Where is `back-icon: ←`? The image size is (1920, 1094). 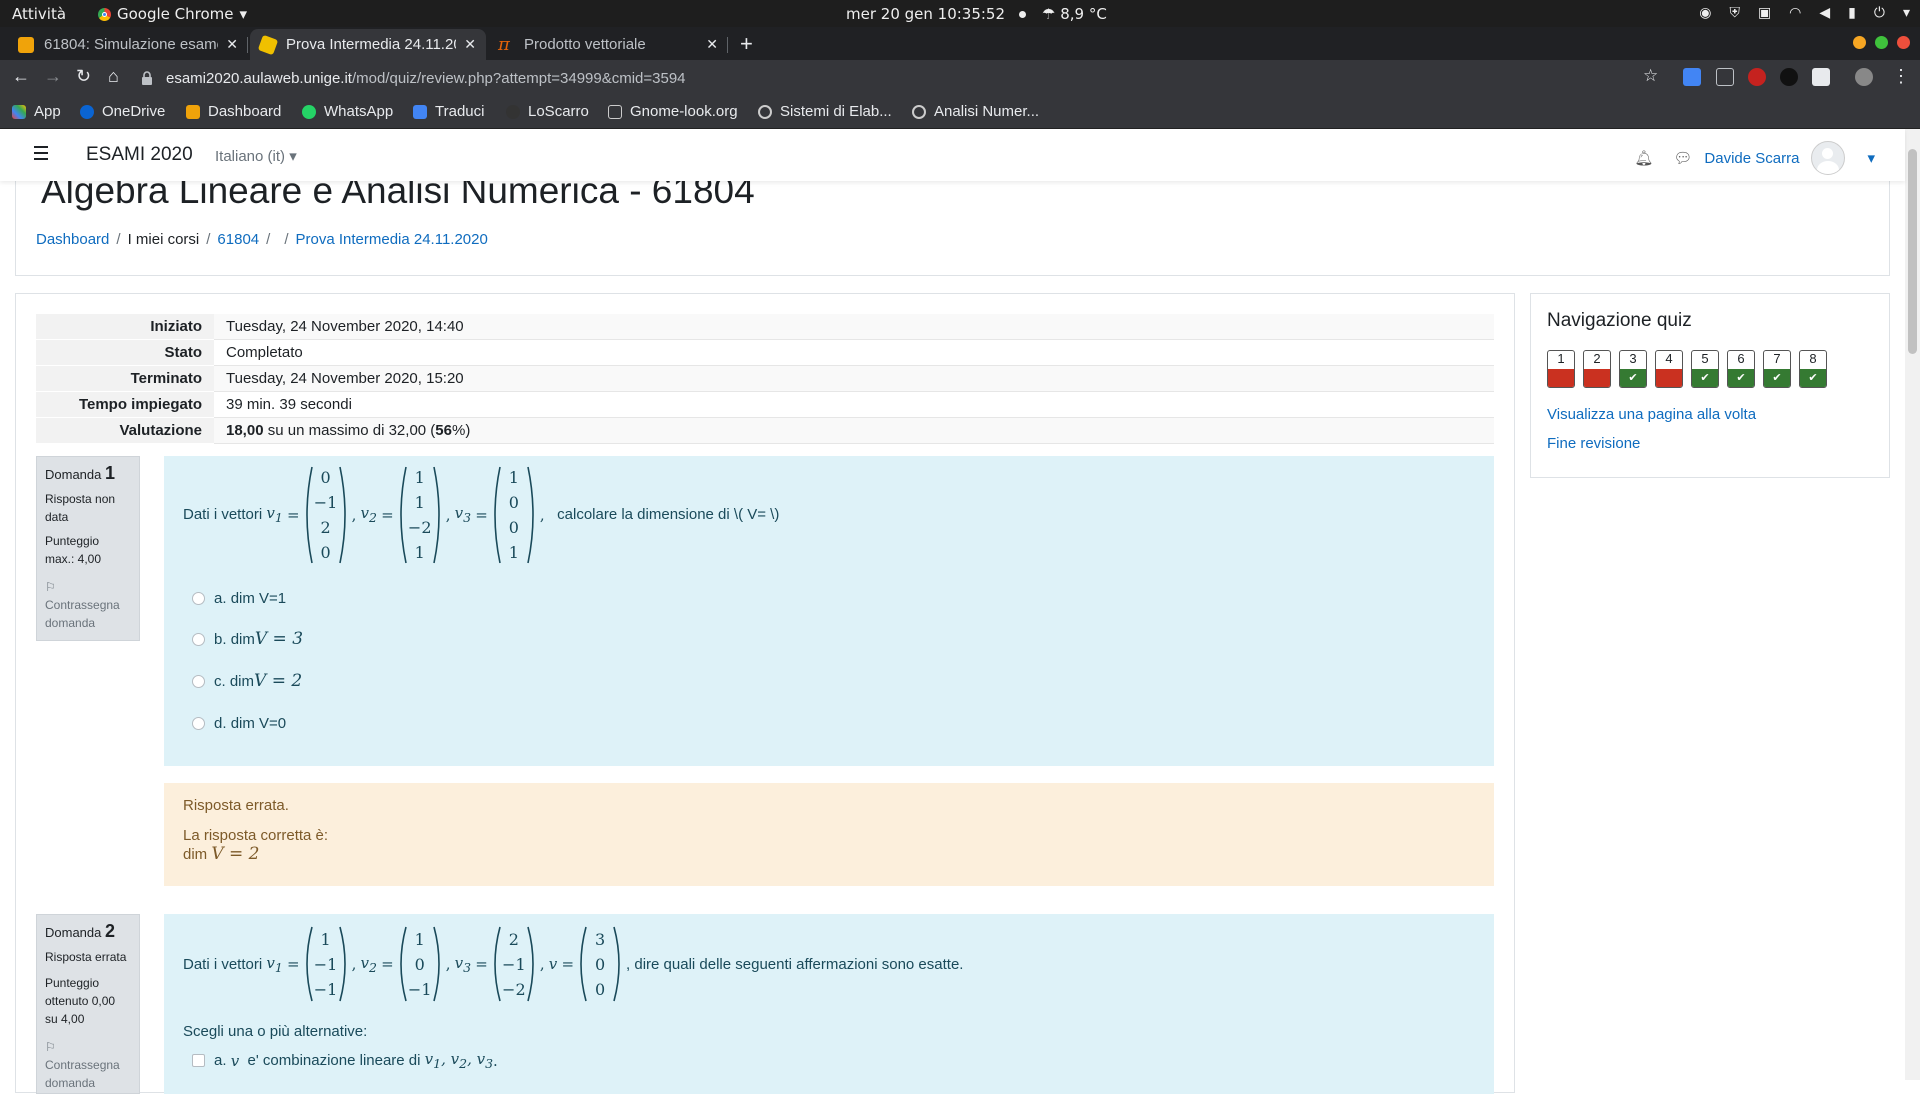 back-icon: ← is located at coordinates (21, 76).